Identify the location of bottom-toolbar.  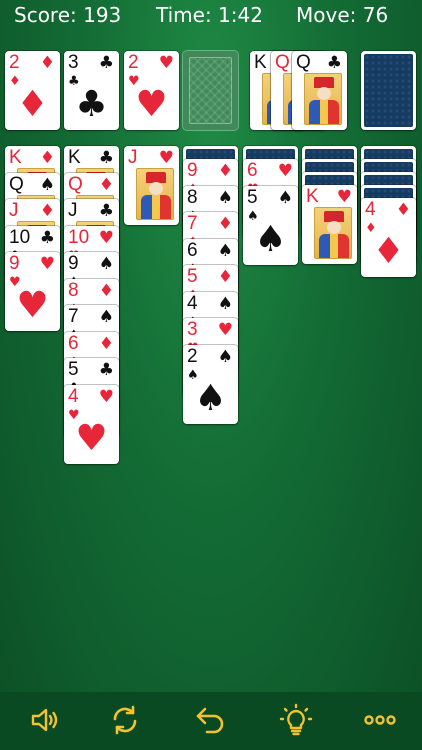
(211, 721).